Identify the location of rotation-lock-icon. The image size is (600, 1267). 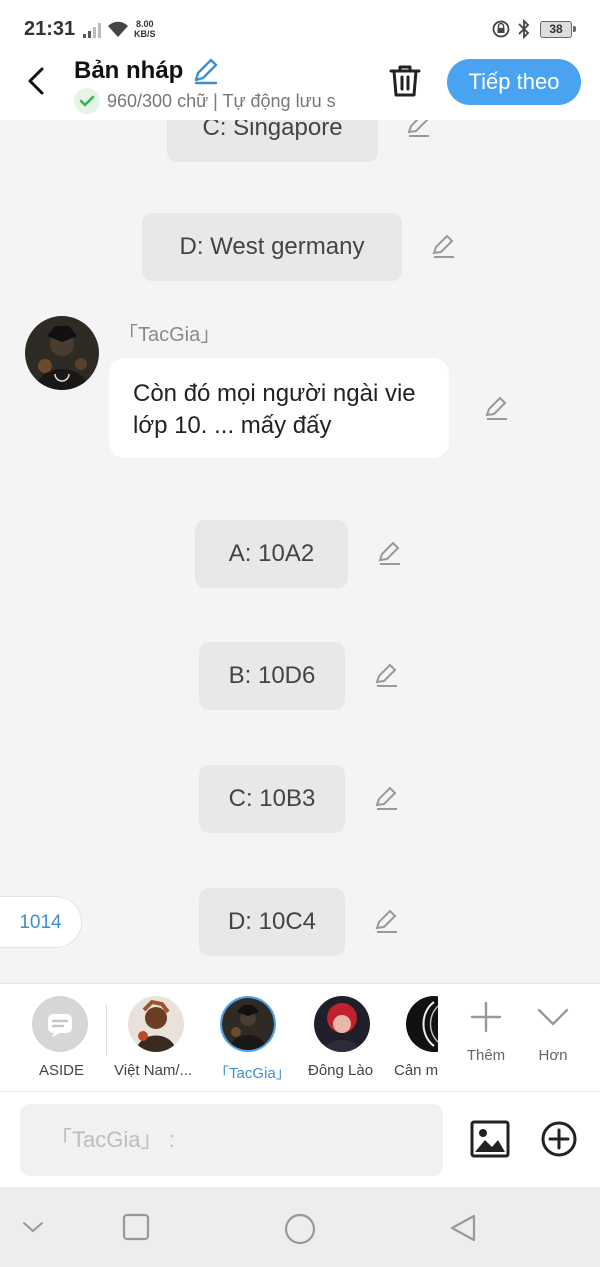
(501, 29).